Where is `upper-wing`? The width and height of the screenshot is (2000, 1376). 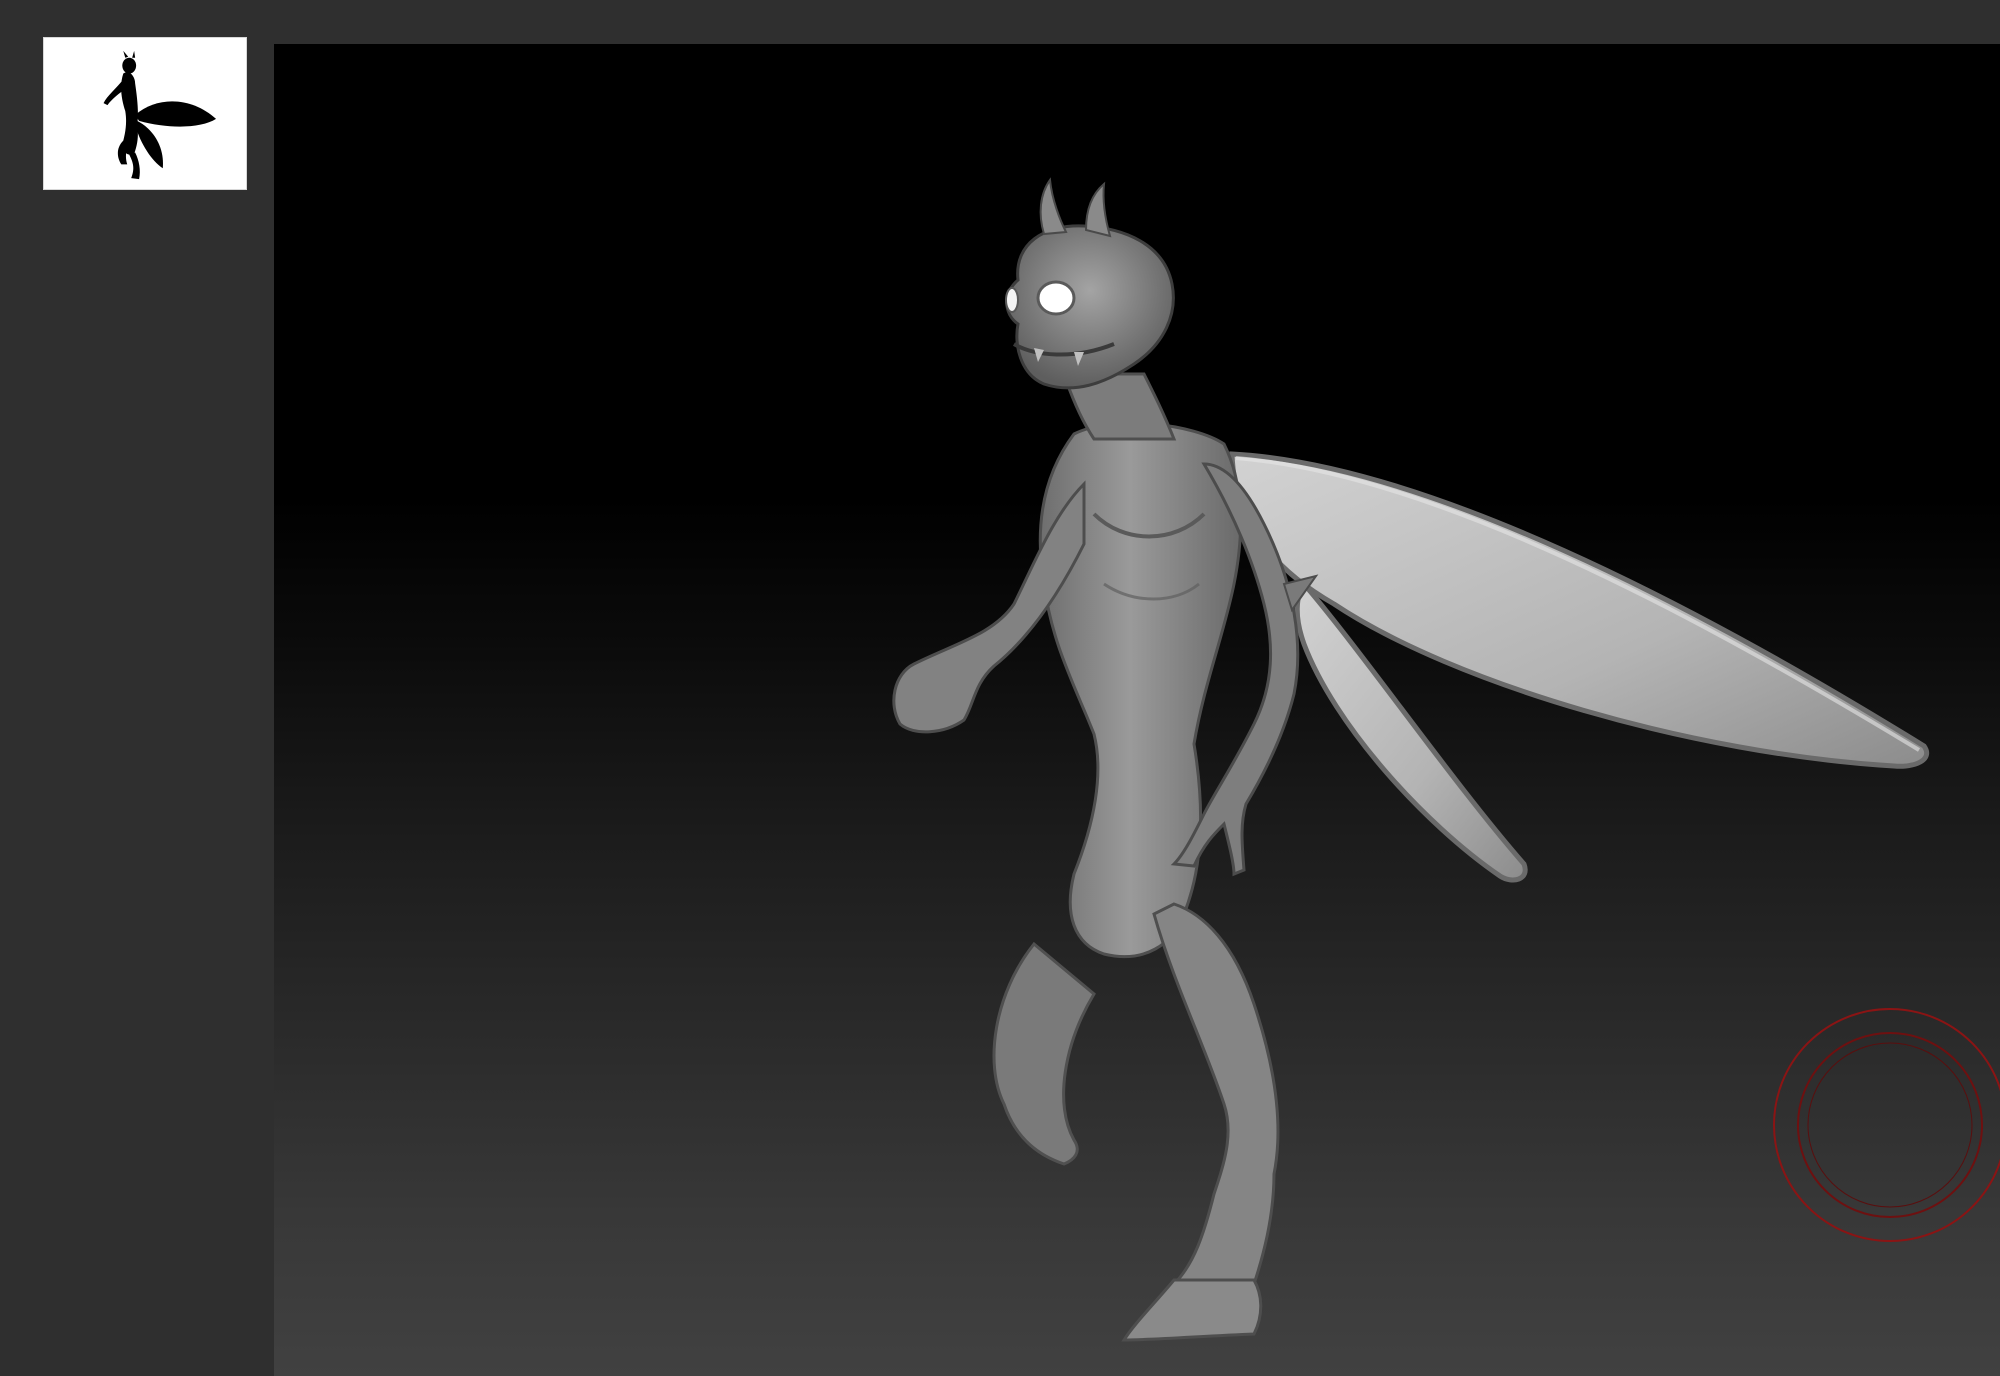 upper-wing is located at coordinates (1579, 610).